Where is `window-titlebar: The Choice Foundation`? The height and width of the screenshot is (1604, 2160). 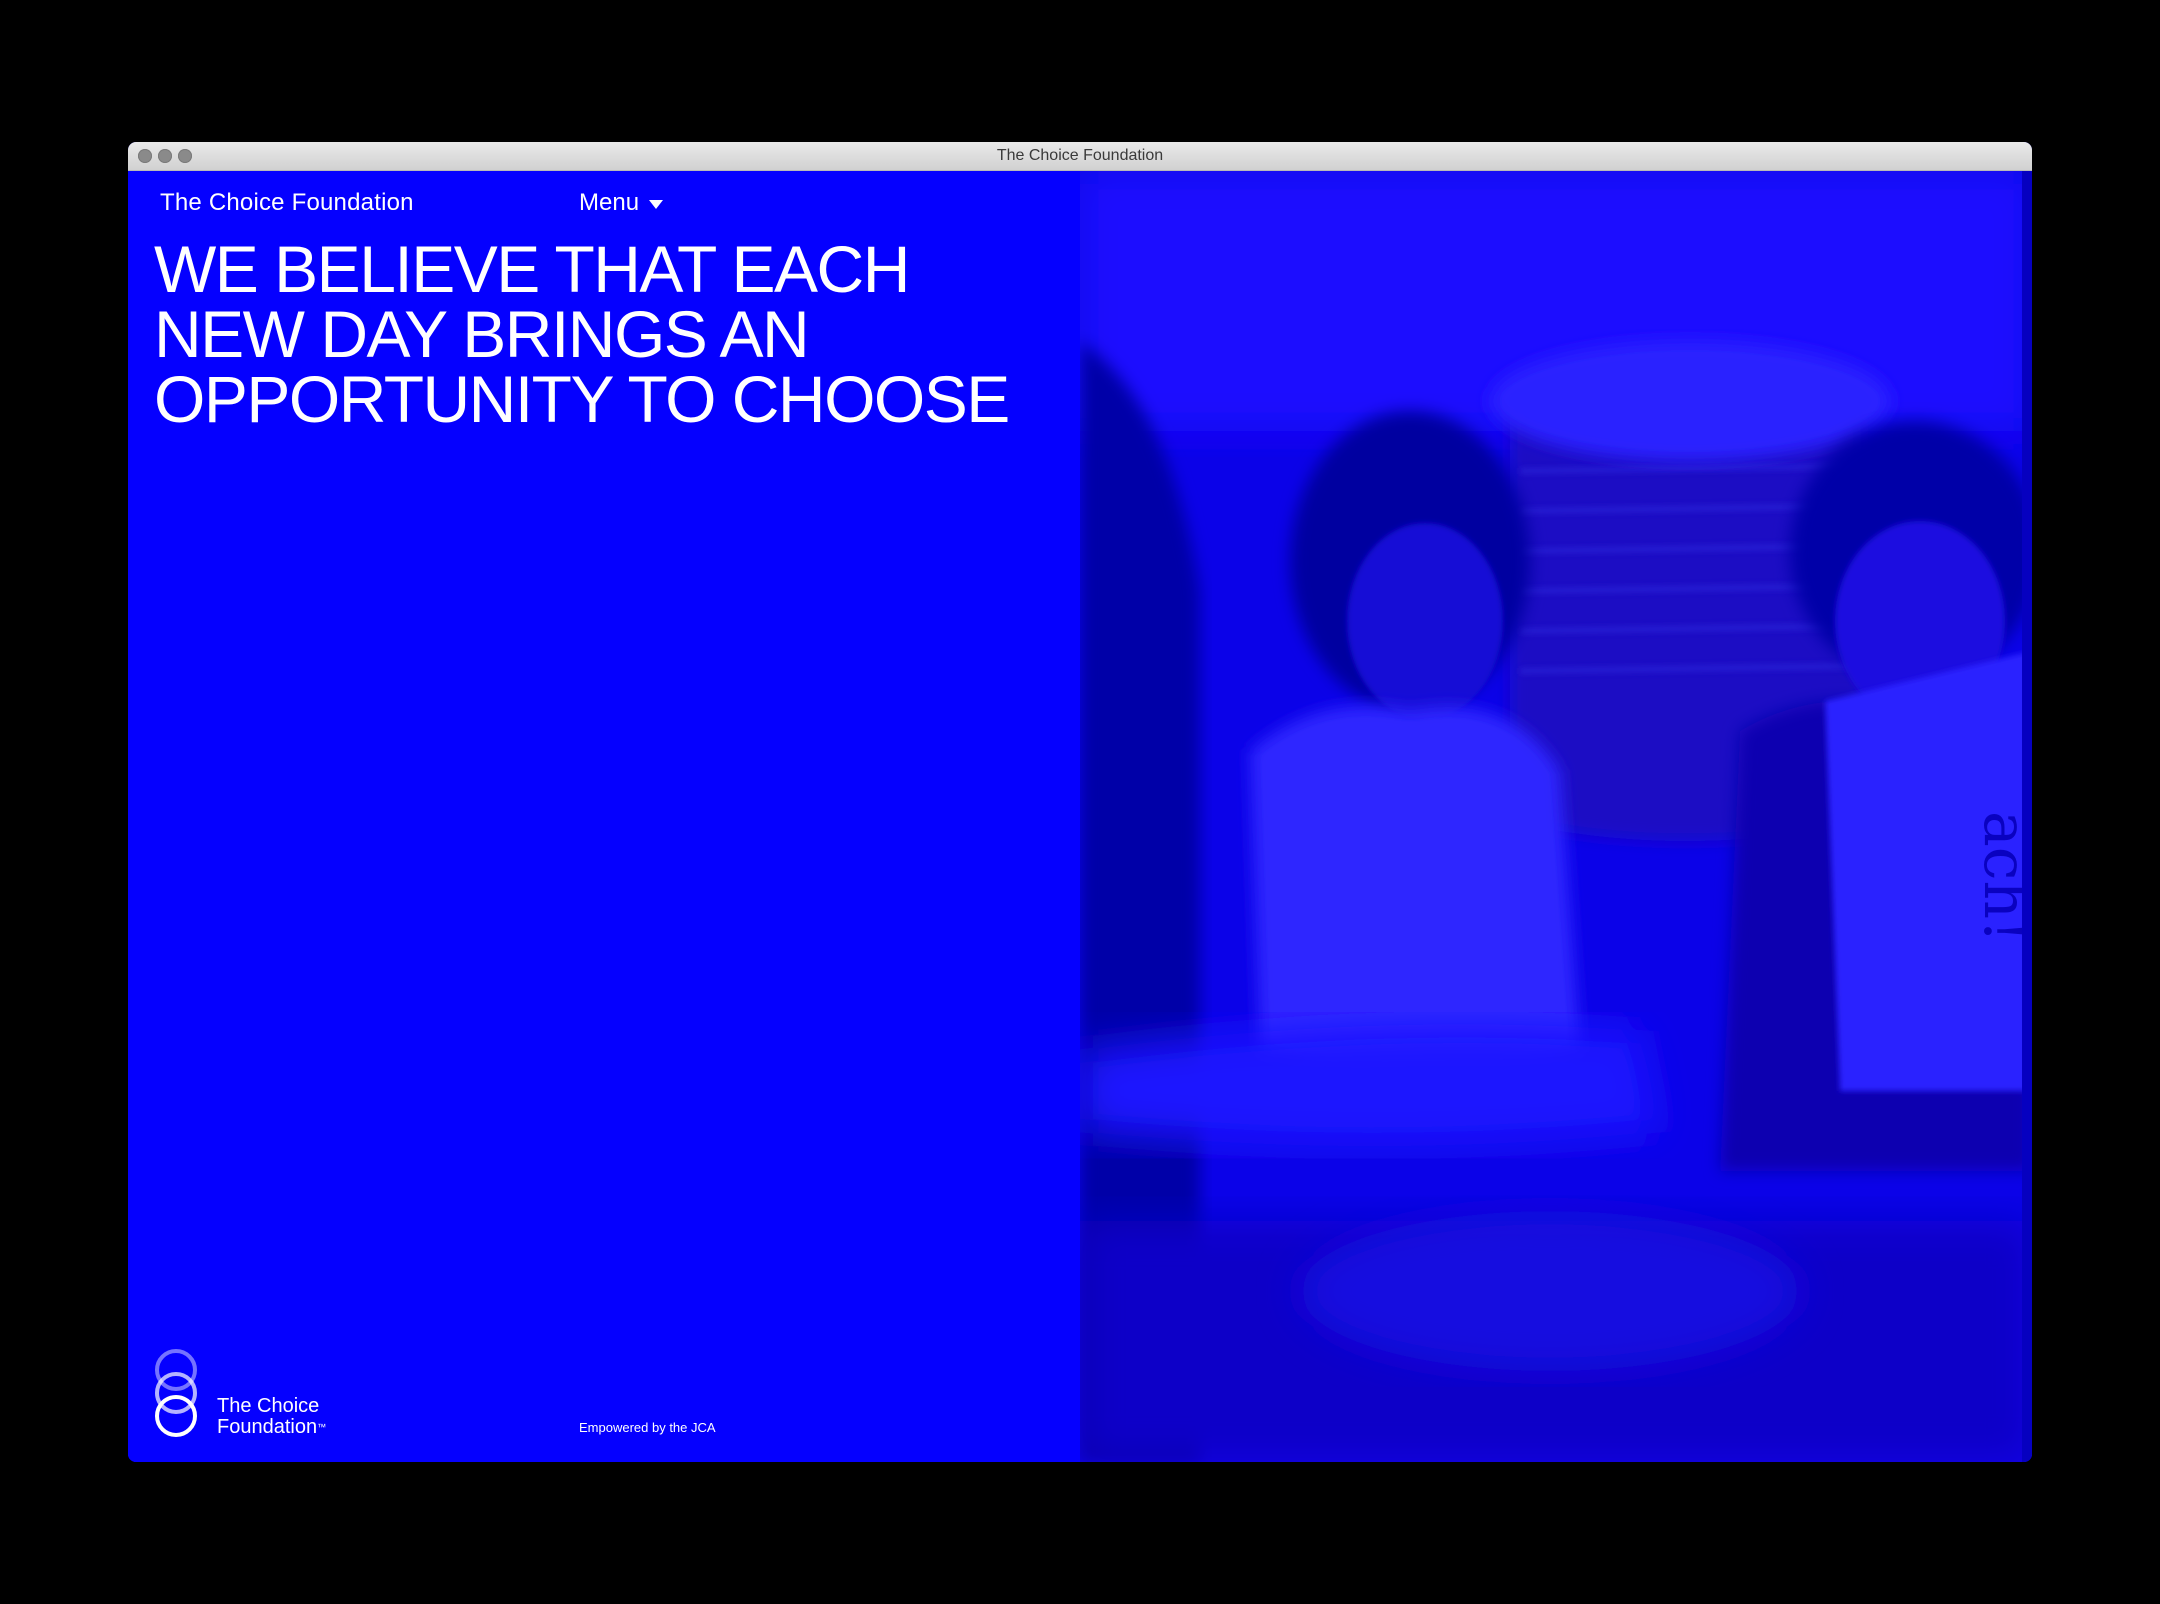 window-titlebar: The Choice Foundation is located at coordinates (1080, 156).